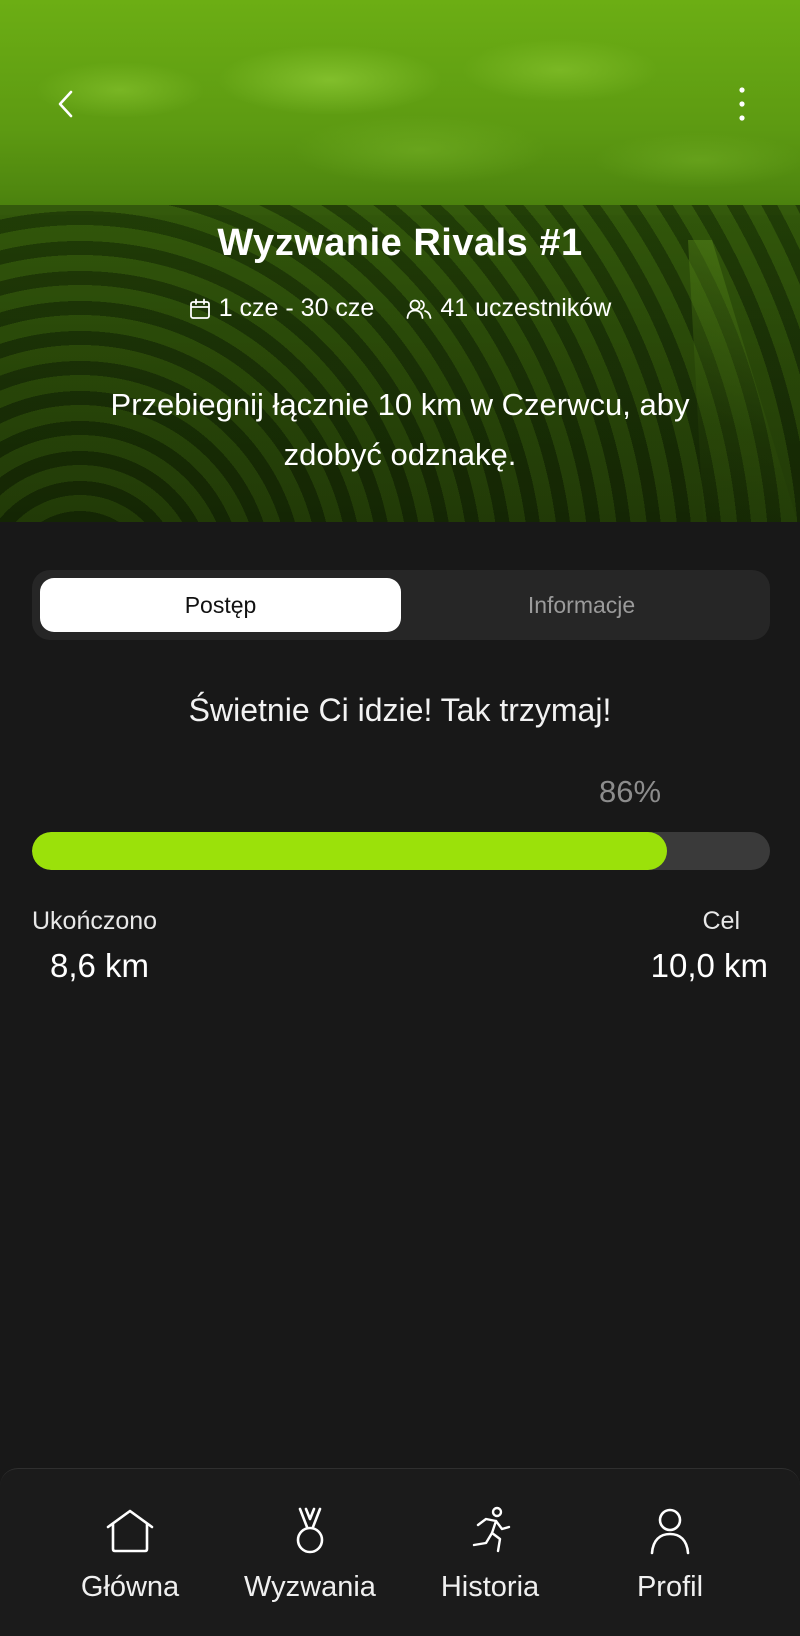  I want to click on tab-progress: Postęp, so click(220, 605).